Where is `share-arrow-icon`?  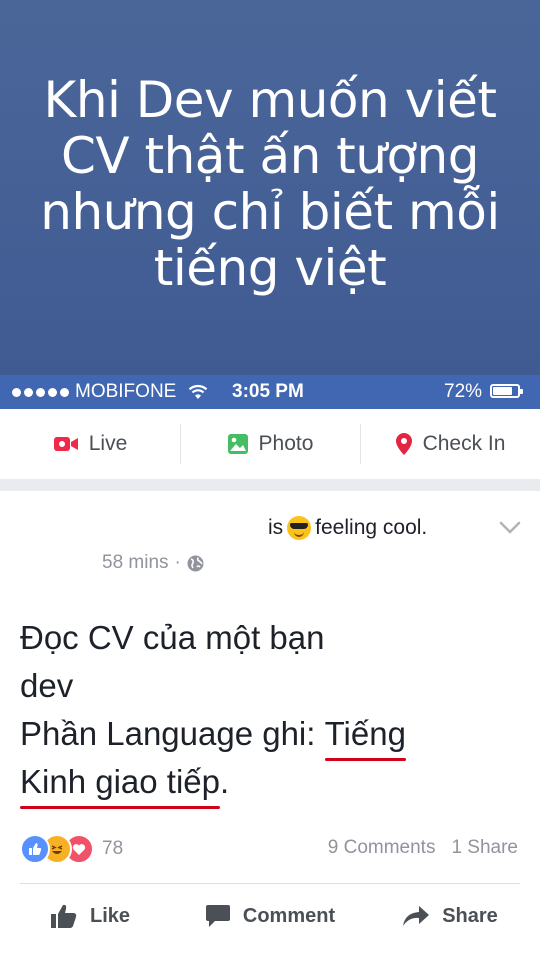
share-arrow-icon is located at coordinates (416, 916).